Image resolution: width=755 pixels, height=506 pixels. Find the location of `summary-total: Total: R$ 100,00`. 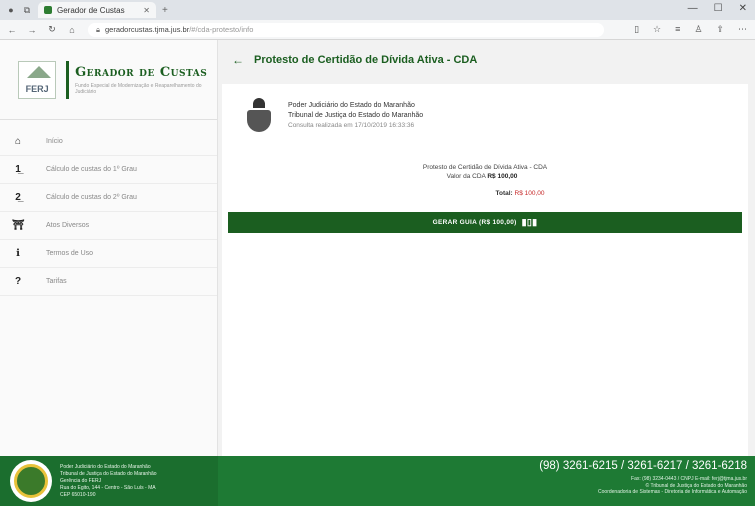

summary-total: Total: R$ 100,00 is located at coordinates (520, 193).